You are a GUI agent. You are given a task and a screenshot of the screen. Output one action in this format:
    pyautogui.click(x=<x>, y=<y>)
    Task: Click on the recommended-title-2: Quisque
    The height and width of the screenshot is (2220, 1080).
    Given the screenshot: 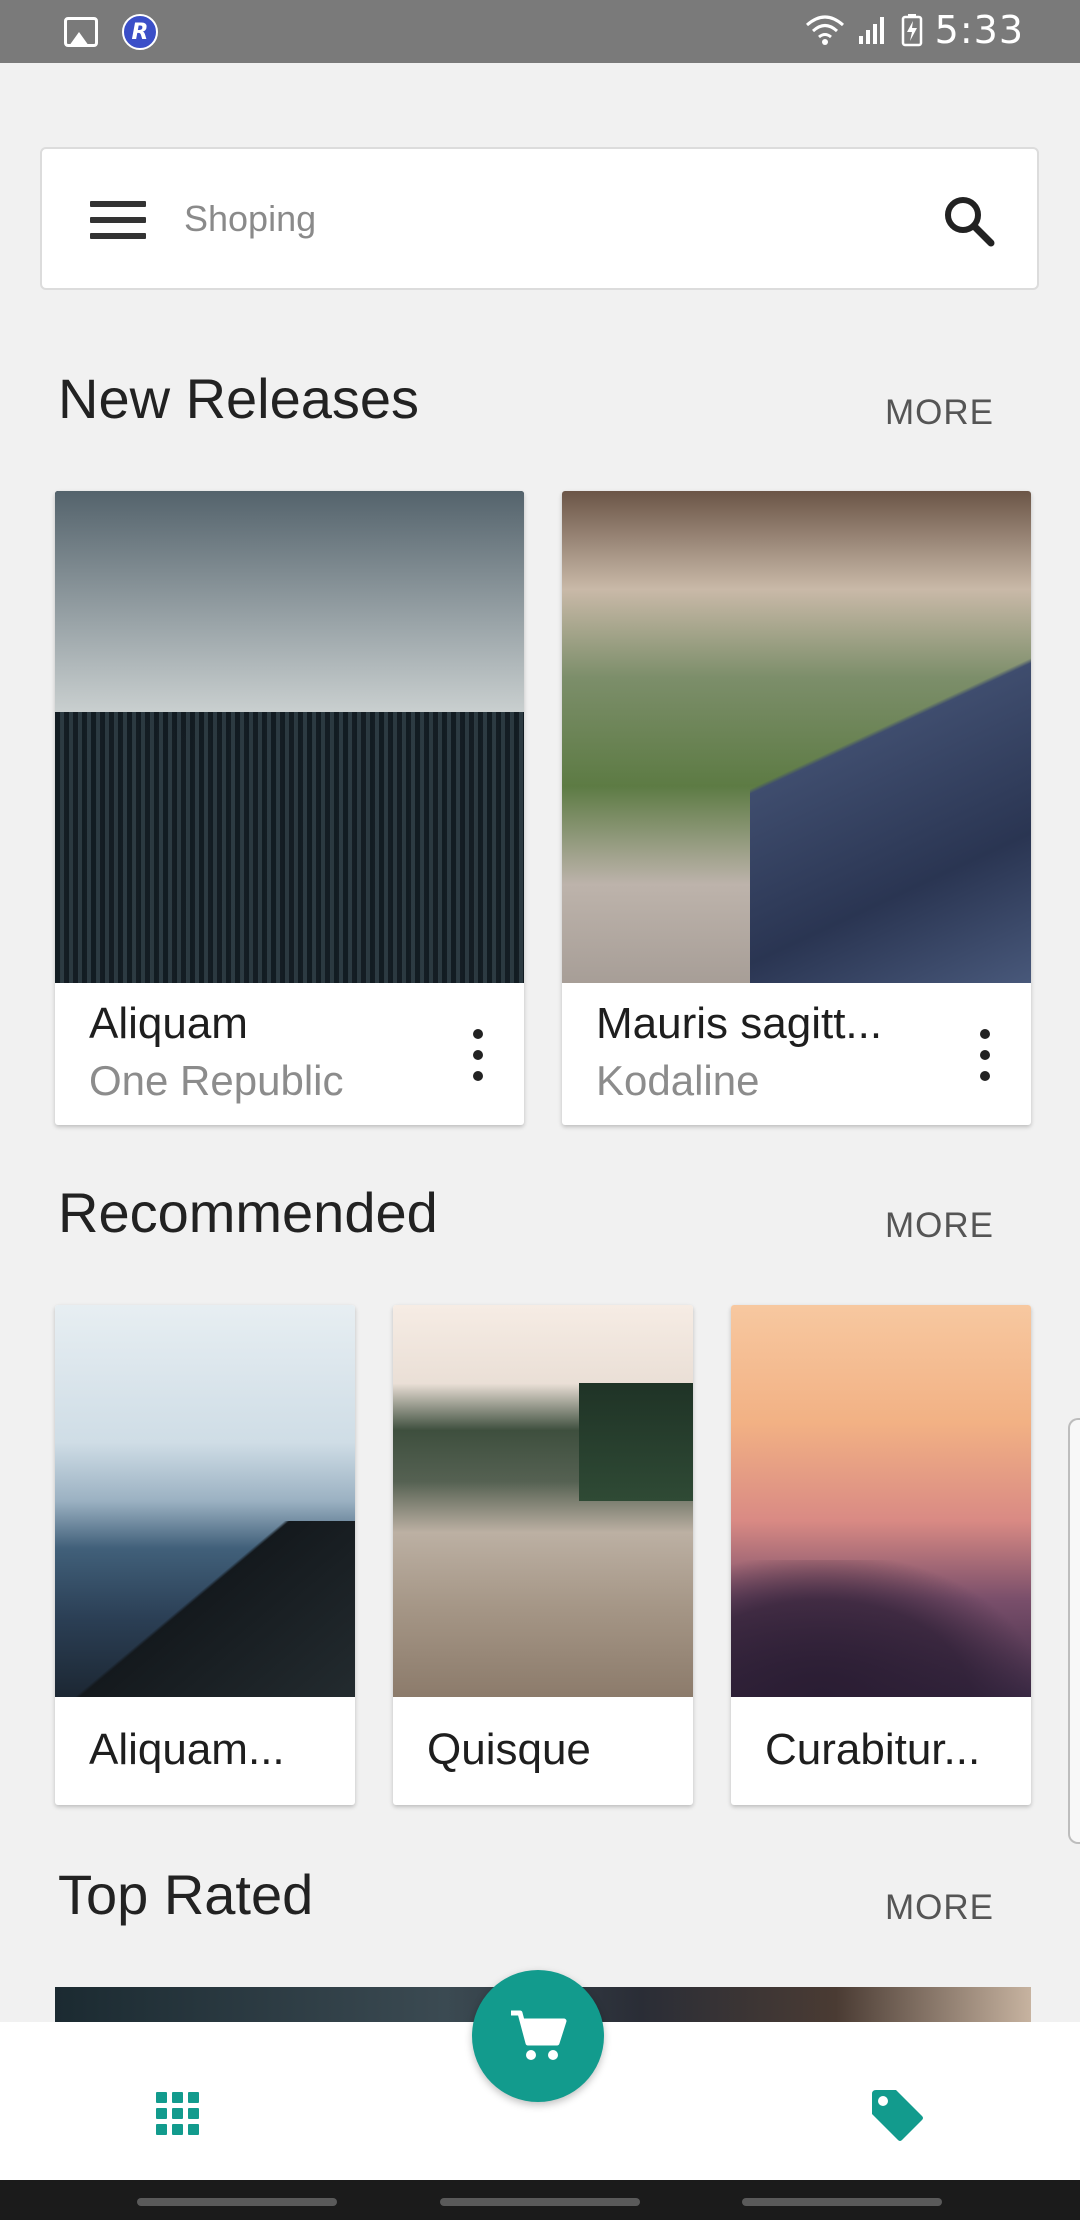 What is the action you would take?
    pyautogui.click(x=509, y=1749)
    